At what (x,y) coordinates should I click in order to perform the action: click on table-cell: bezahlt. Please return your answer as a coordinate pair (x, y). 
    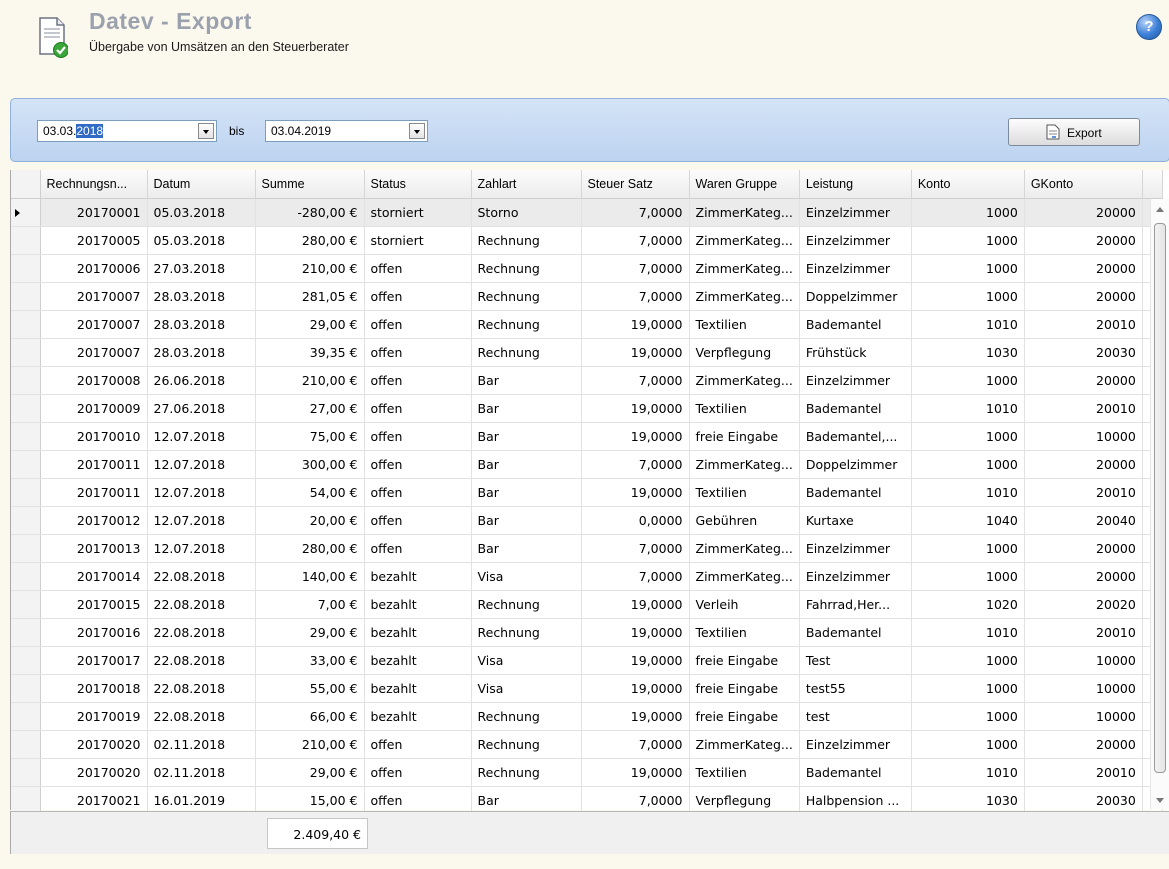
    Looking at the image, I should click on (418, 660).